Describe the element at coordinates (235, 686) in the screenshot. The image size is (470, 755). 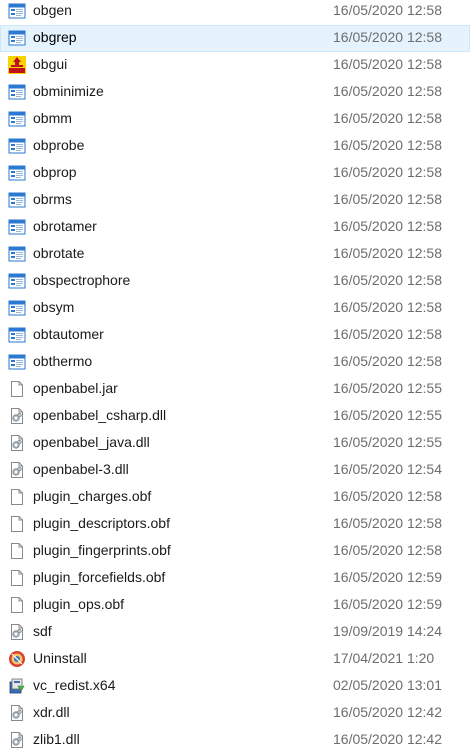
I see `file-row: vc_redist.x64 02/05/2020 13:01` at that location.